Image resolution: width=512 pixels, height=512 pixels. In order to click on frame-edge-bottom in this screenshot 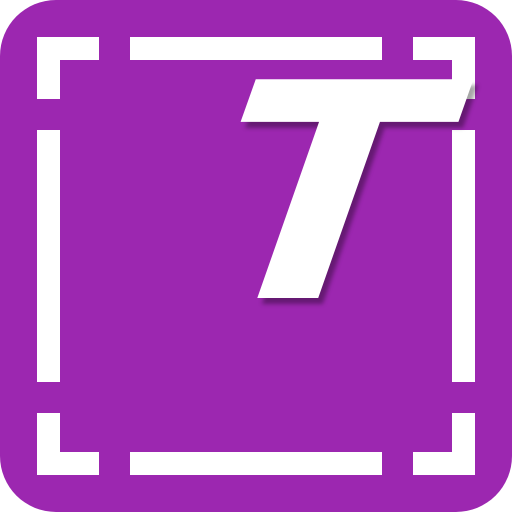, I will do `click(256, 463)`.